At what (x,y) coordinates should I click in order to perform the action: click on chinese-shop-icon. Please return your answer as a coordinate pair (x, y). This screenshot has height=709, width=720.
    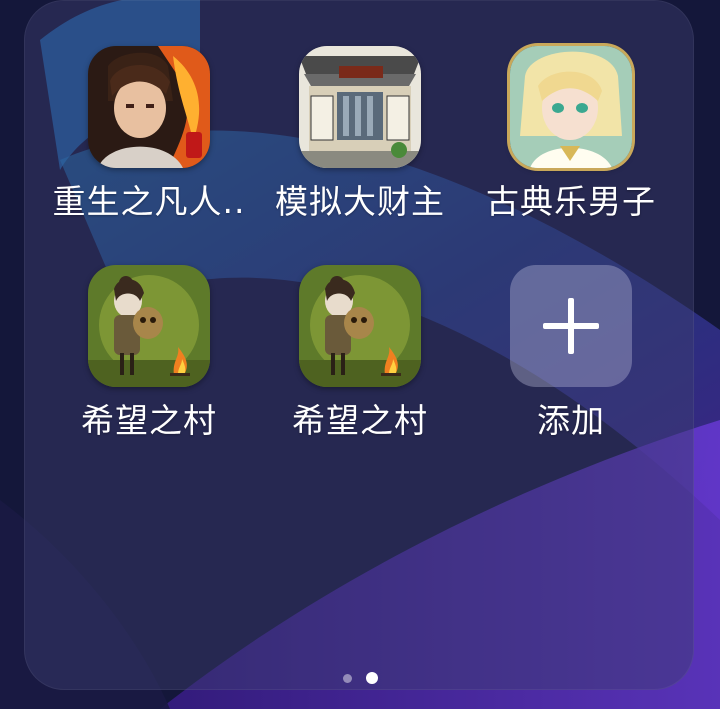
    Looking at the image, I should click on (360, 107).